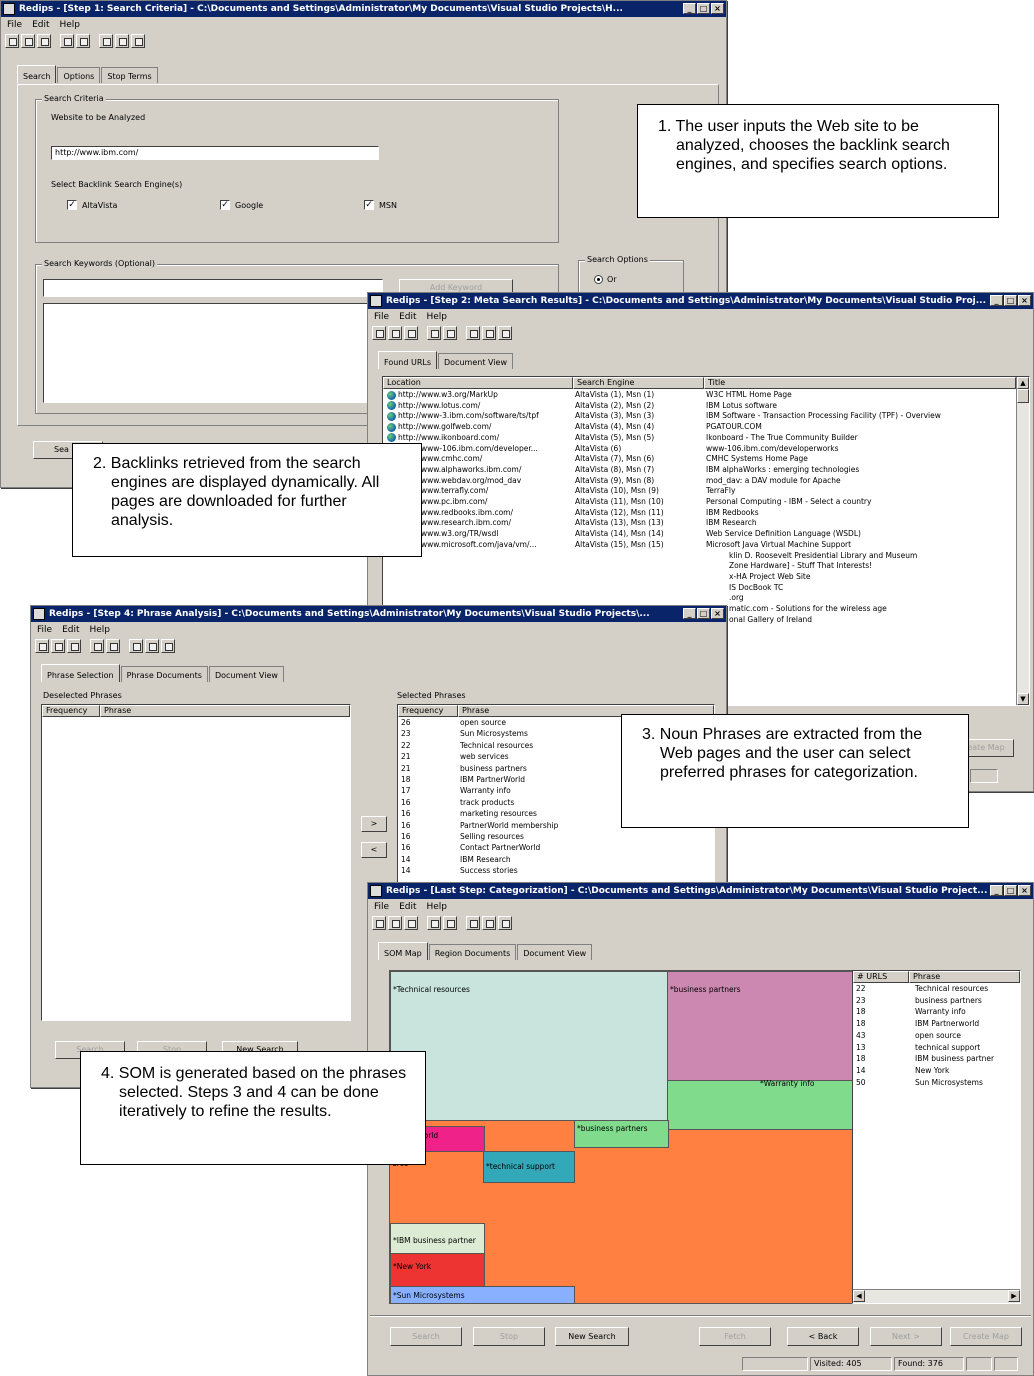 This screenshot has height=1376, width=1034. I want to click on stop-button: Stop, so click(509, 1336).